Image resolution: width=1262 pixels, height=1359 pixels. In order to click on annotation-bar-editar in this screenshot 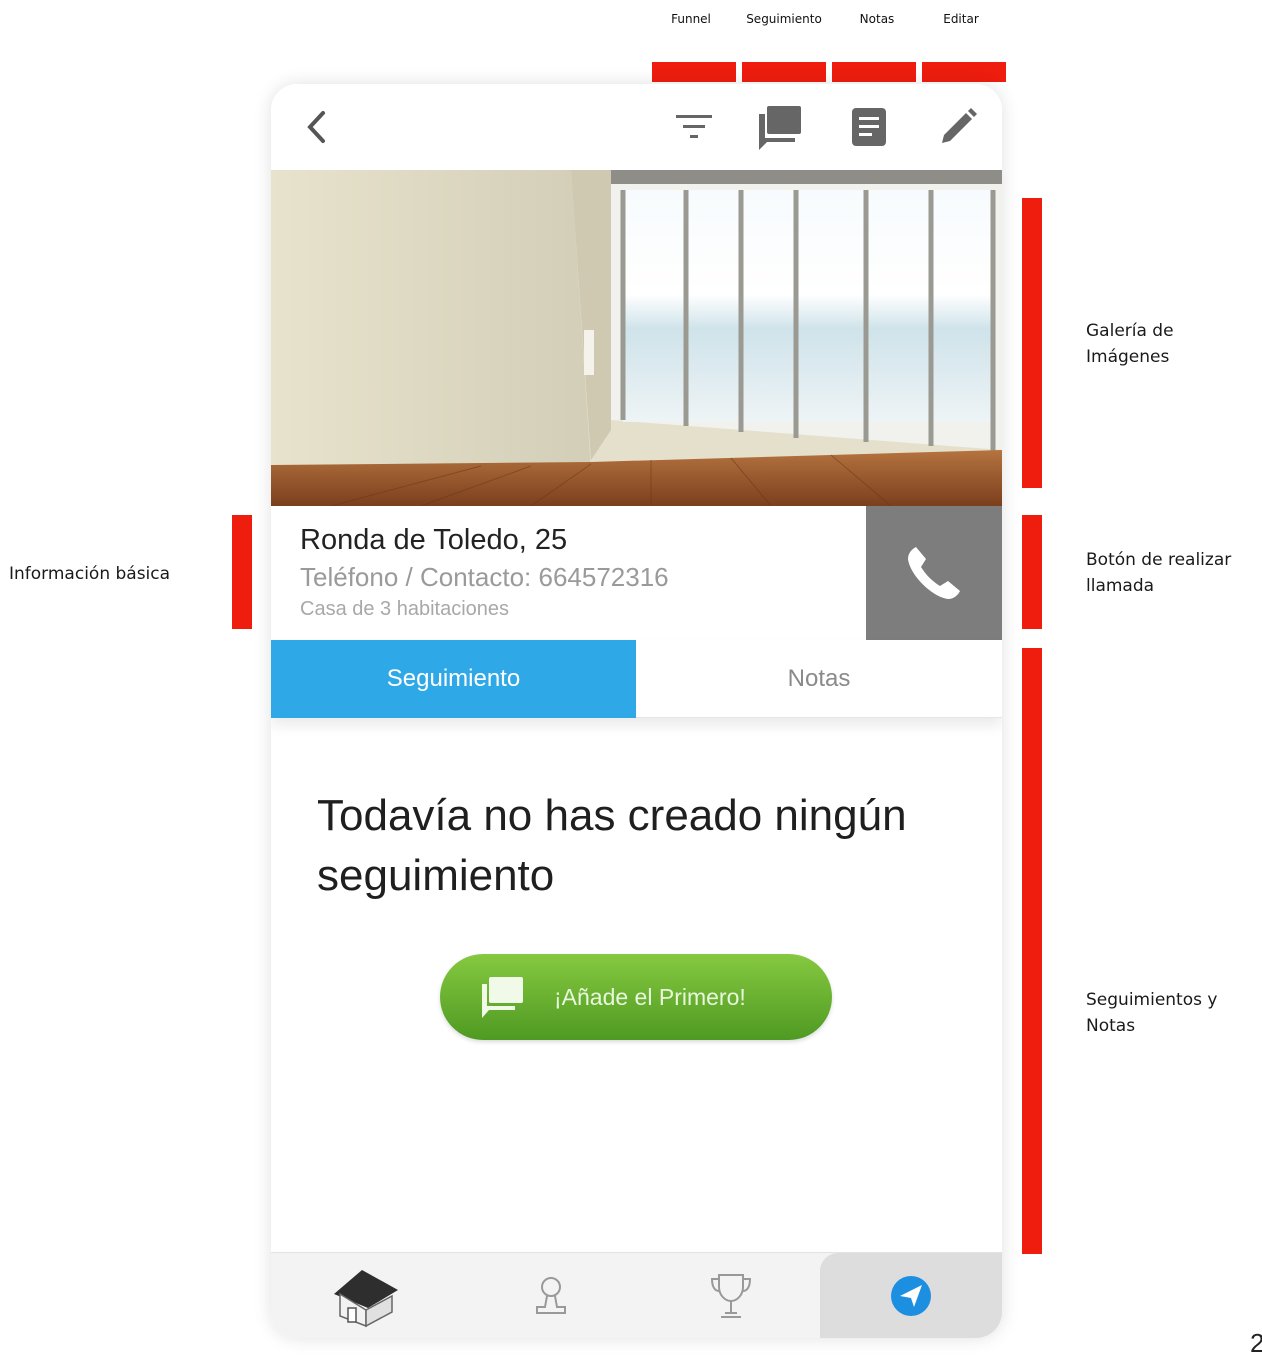, I will do `click(964, 72)`.